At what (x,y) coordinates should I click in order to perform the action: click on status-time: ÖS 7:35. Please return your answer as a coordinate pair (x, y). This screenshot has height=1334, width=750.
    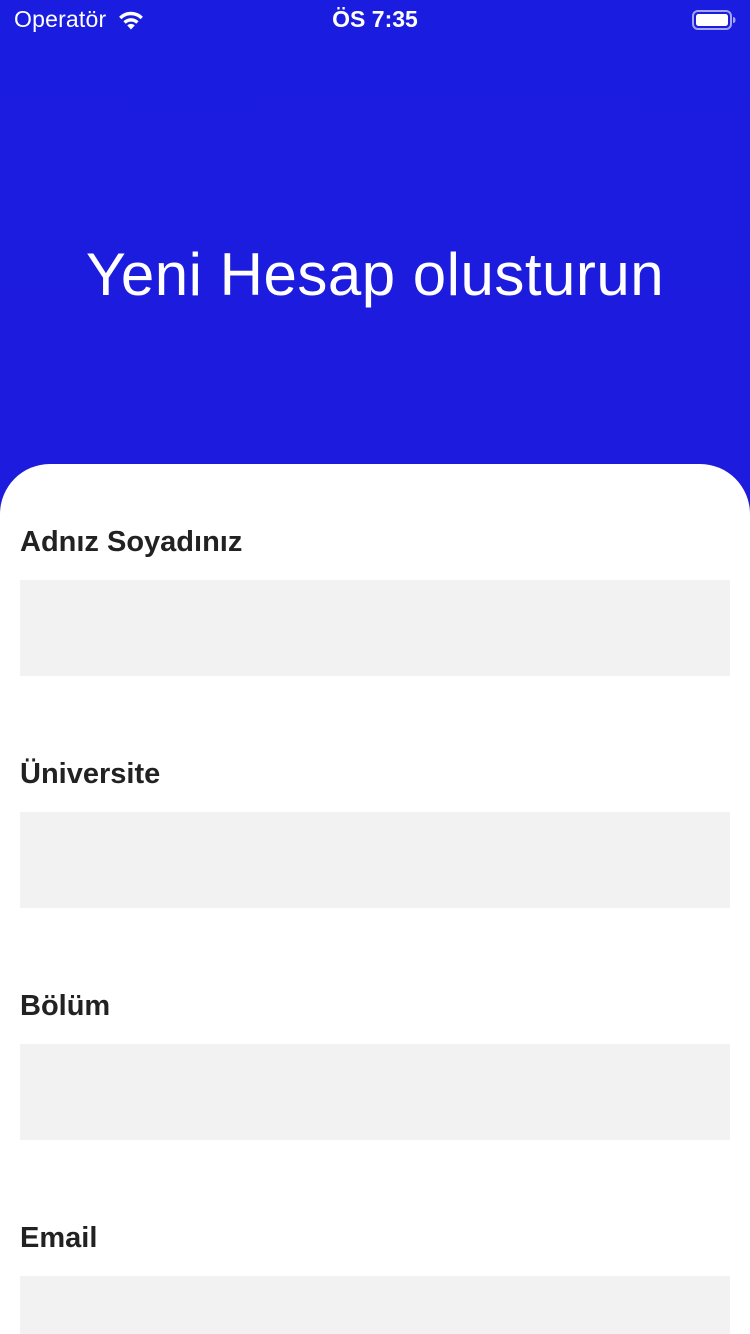
    Looking at the image, I should click on (375, 19).